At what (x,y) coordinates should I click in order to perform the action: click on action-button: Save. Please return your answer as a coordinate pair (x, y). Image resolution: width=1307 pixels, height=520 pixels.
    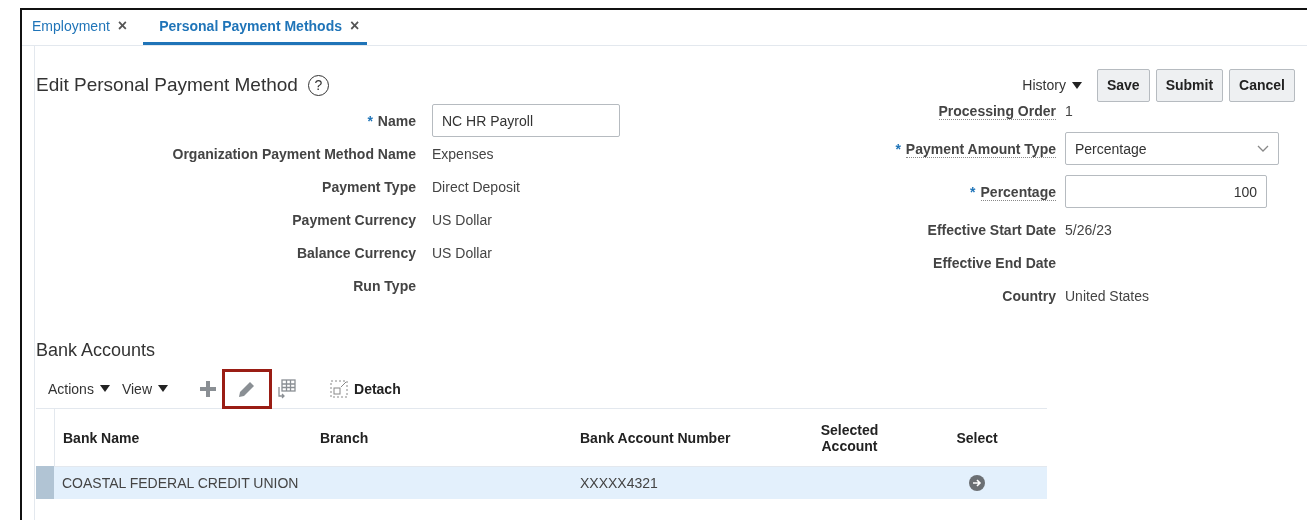
    Looking at the image, I should click on (1123, 85).